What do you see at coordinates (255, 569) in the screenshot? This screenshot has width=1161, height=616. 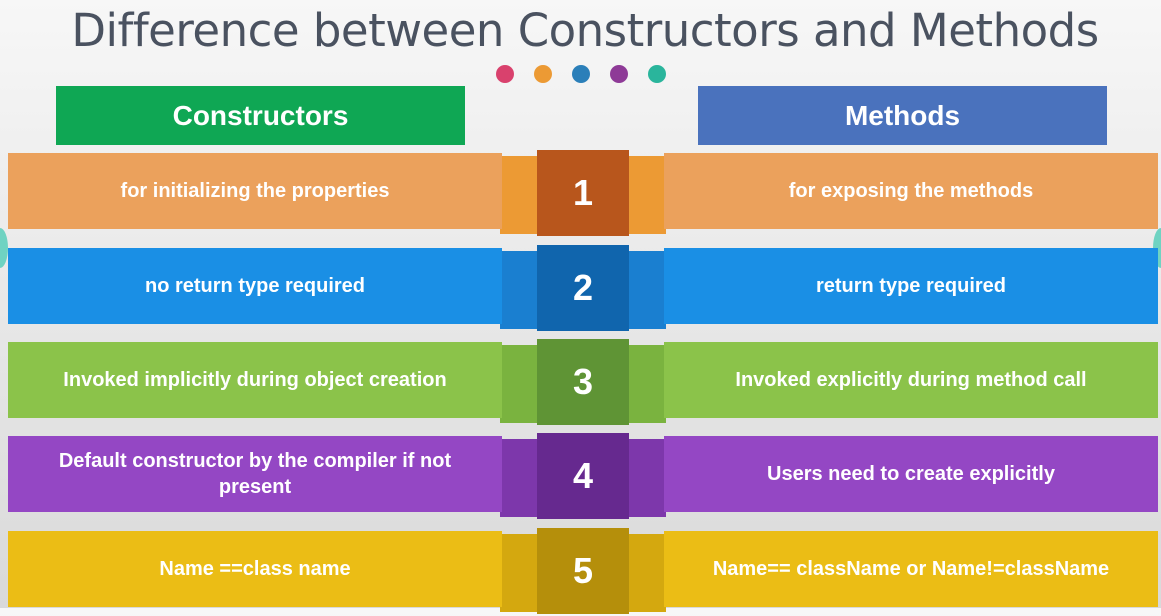 I see `constructor-cell: Name ==class name` at bounding box center [255, 569].